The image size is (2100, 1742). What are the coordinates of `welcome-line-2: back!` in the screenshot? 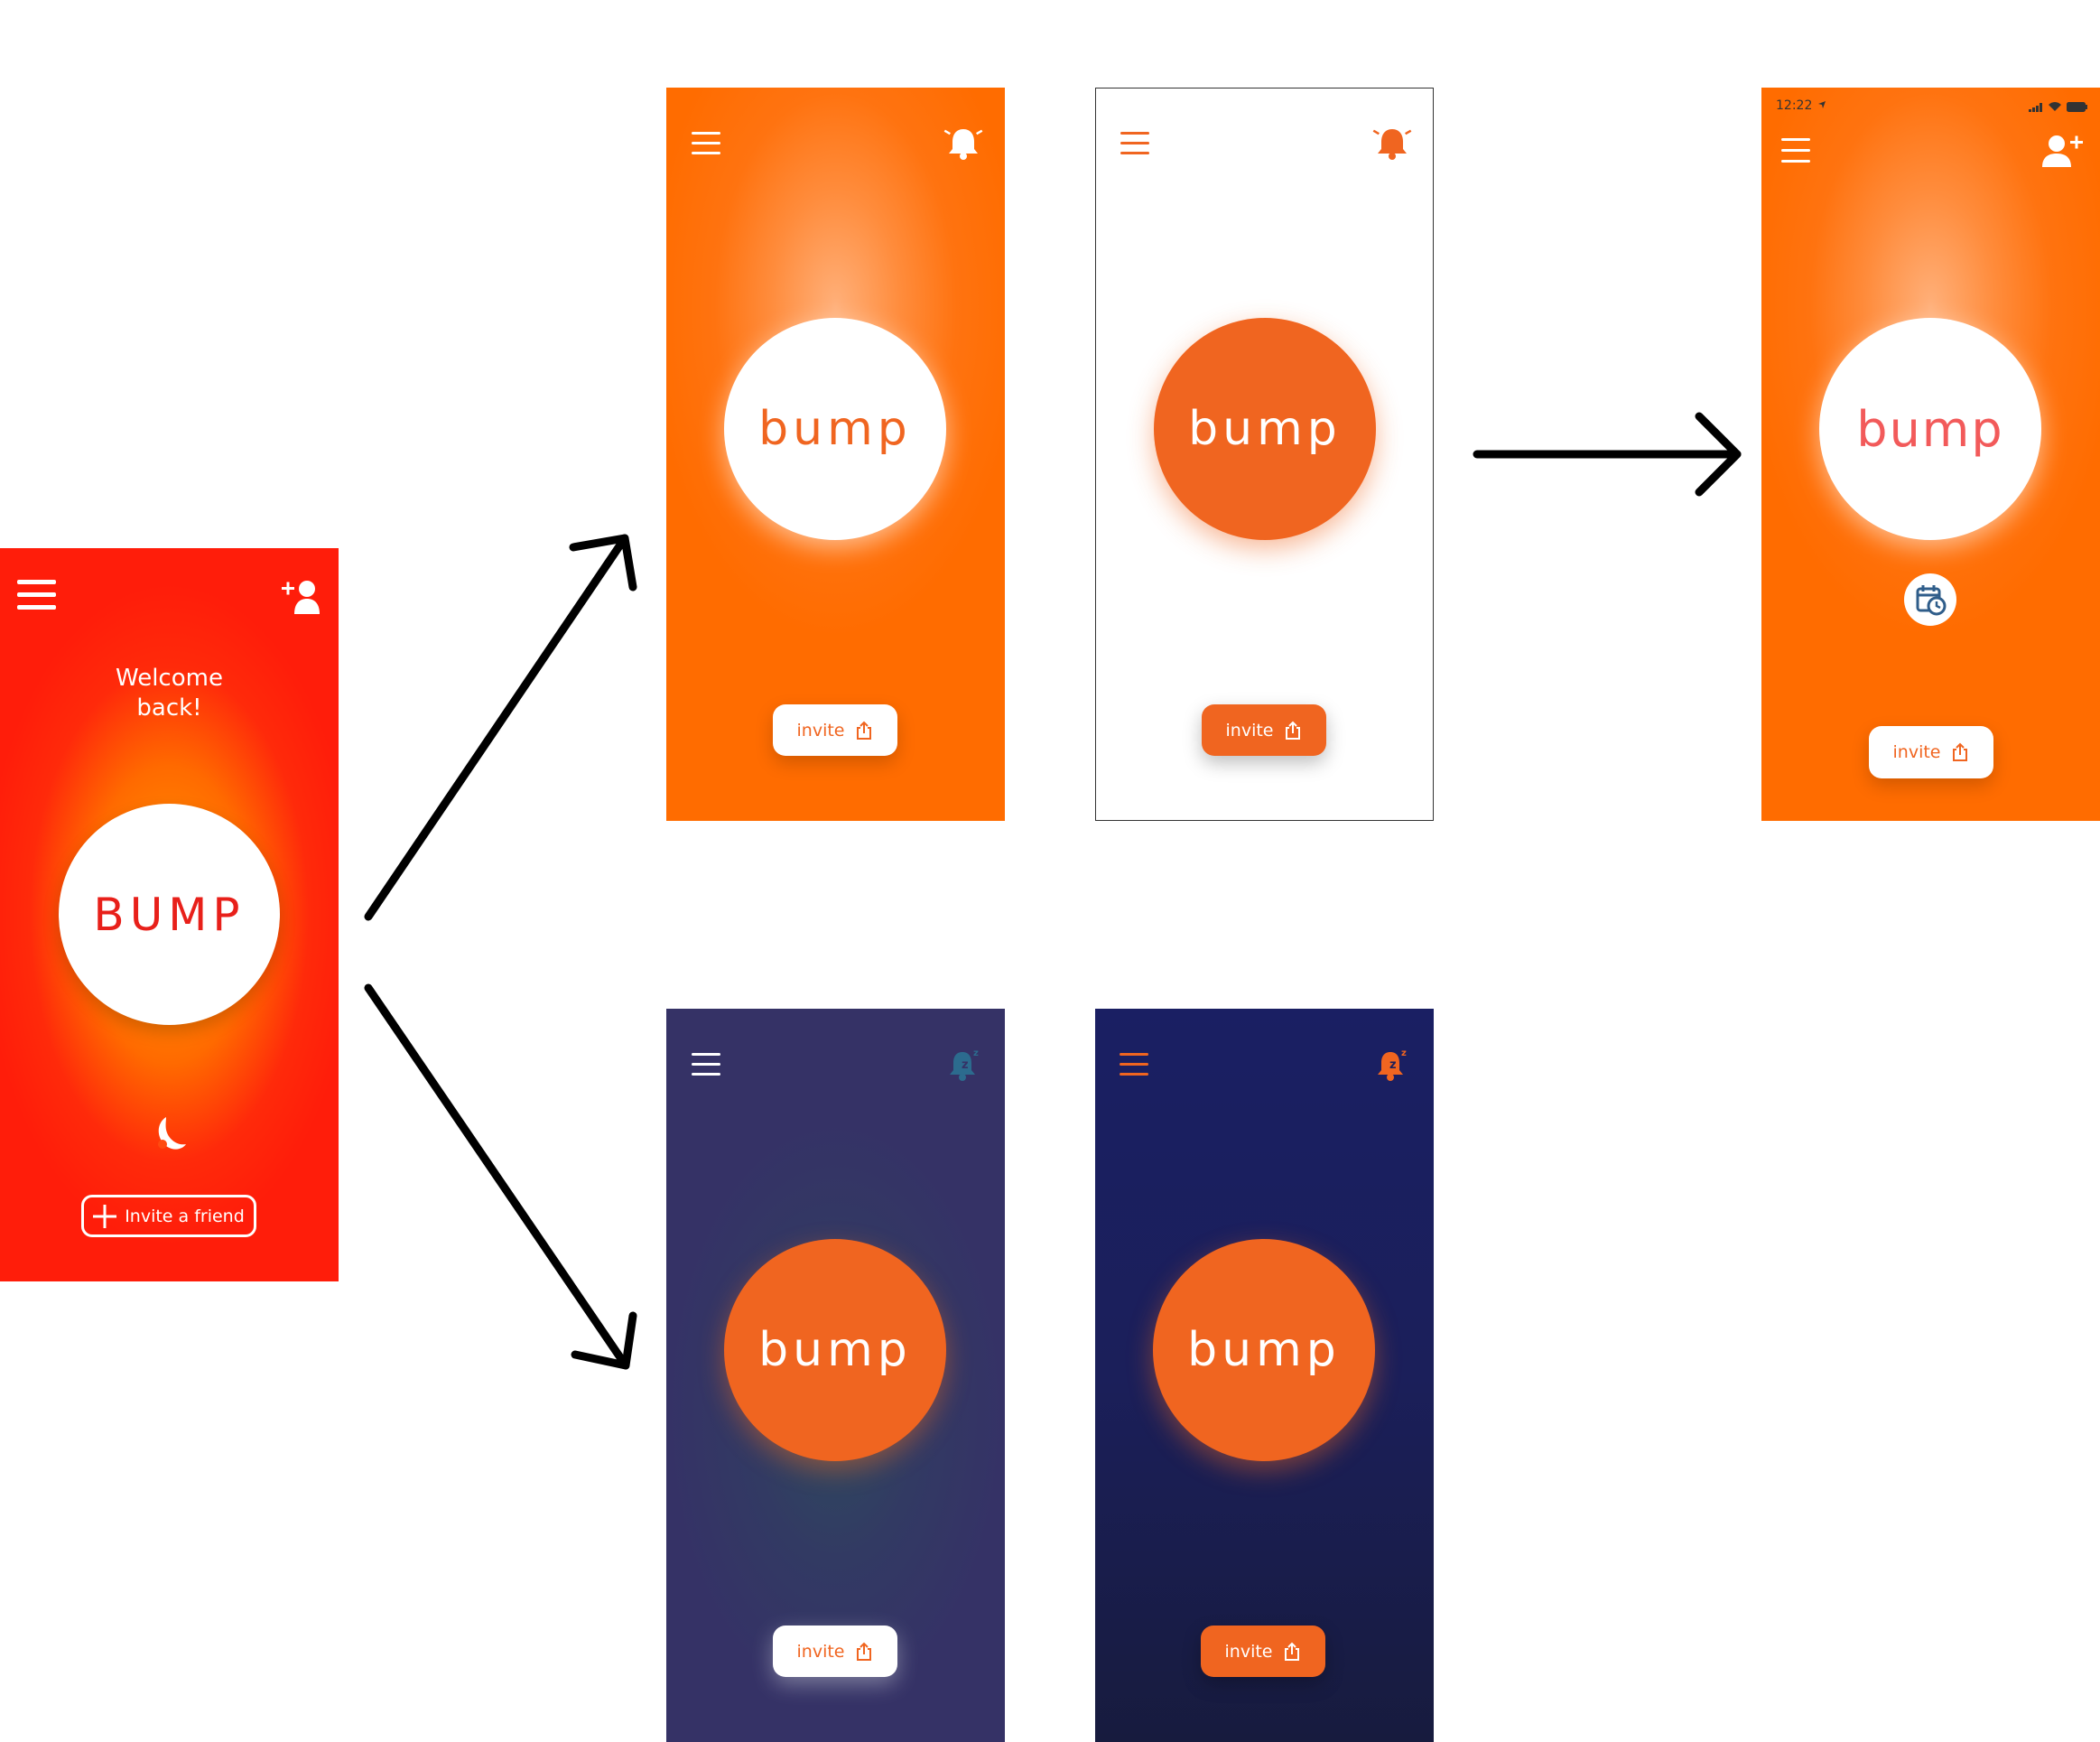 It's located at (169, 708).